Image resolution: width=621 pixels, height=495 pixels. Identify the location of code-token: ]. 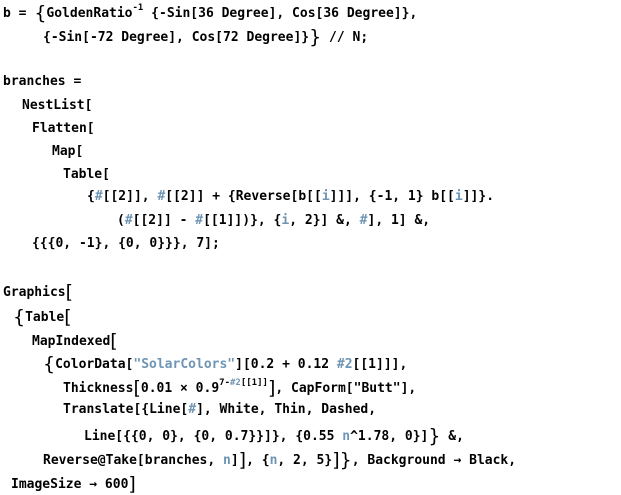
(234, 460).